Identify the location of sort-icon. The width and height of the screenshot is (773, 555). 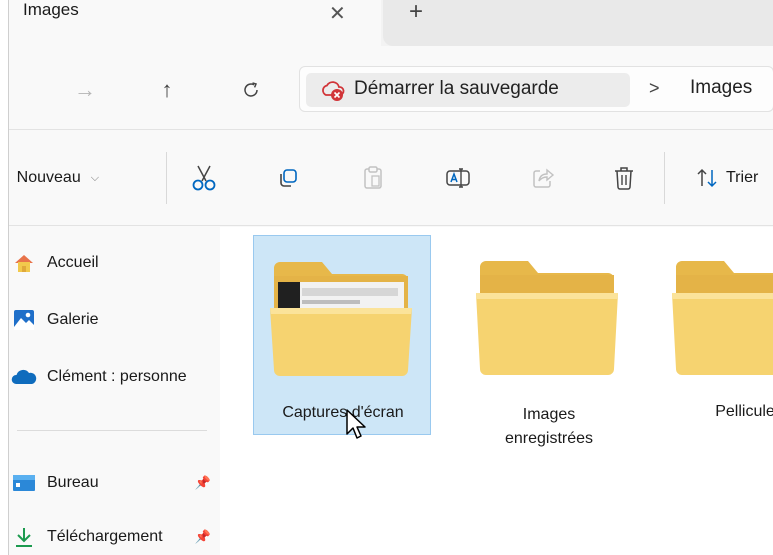
(707, 178).